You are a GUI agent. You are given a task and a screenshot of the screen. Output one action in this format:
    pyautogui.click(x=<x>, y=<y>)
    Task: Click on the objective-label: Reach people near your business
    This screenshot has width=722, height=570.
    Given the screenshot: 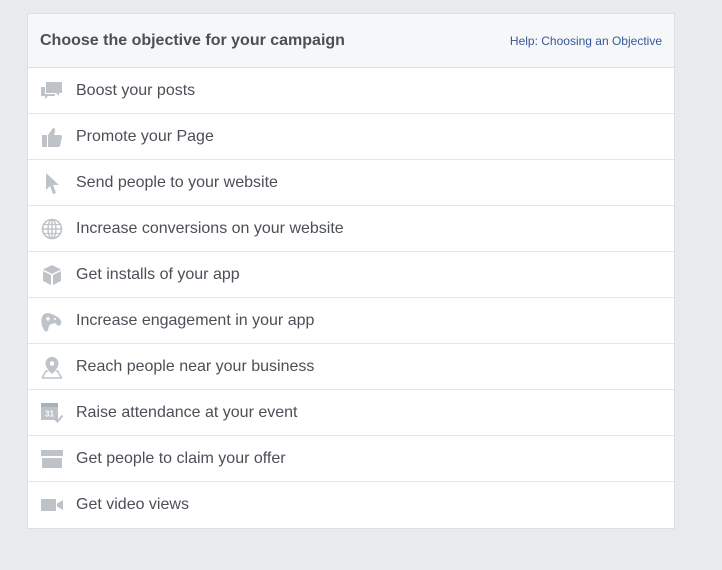 What is the action you would take?
    pyautogui.click(x=195, y=366)
    